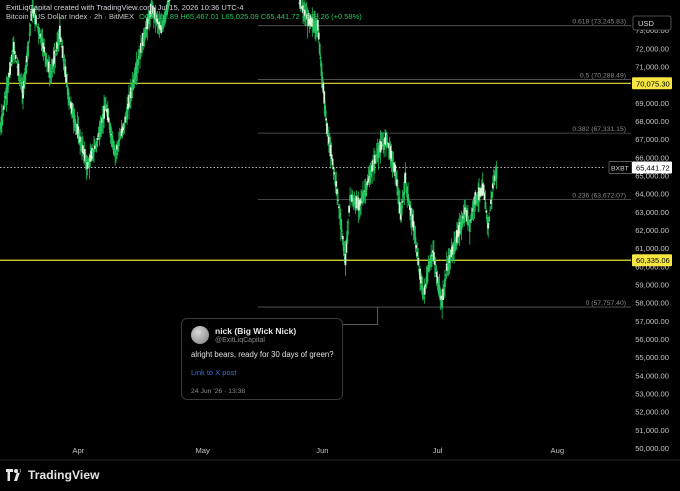 This screenshot has height=491, width=680. Describe the element at coordinates (599, 22) in the screenshot. I see `fib-level-label: 0.618 (73,245.83)` at that location.